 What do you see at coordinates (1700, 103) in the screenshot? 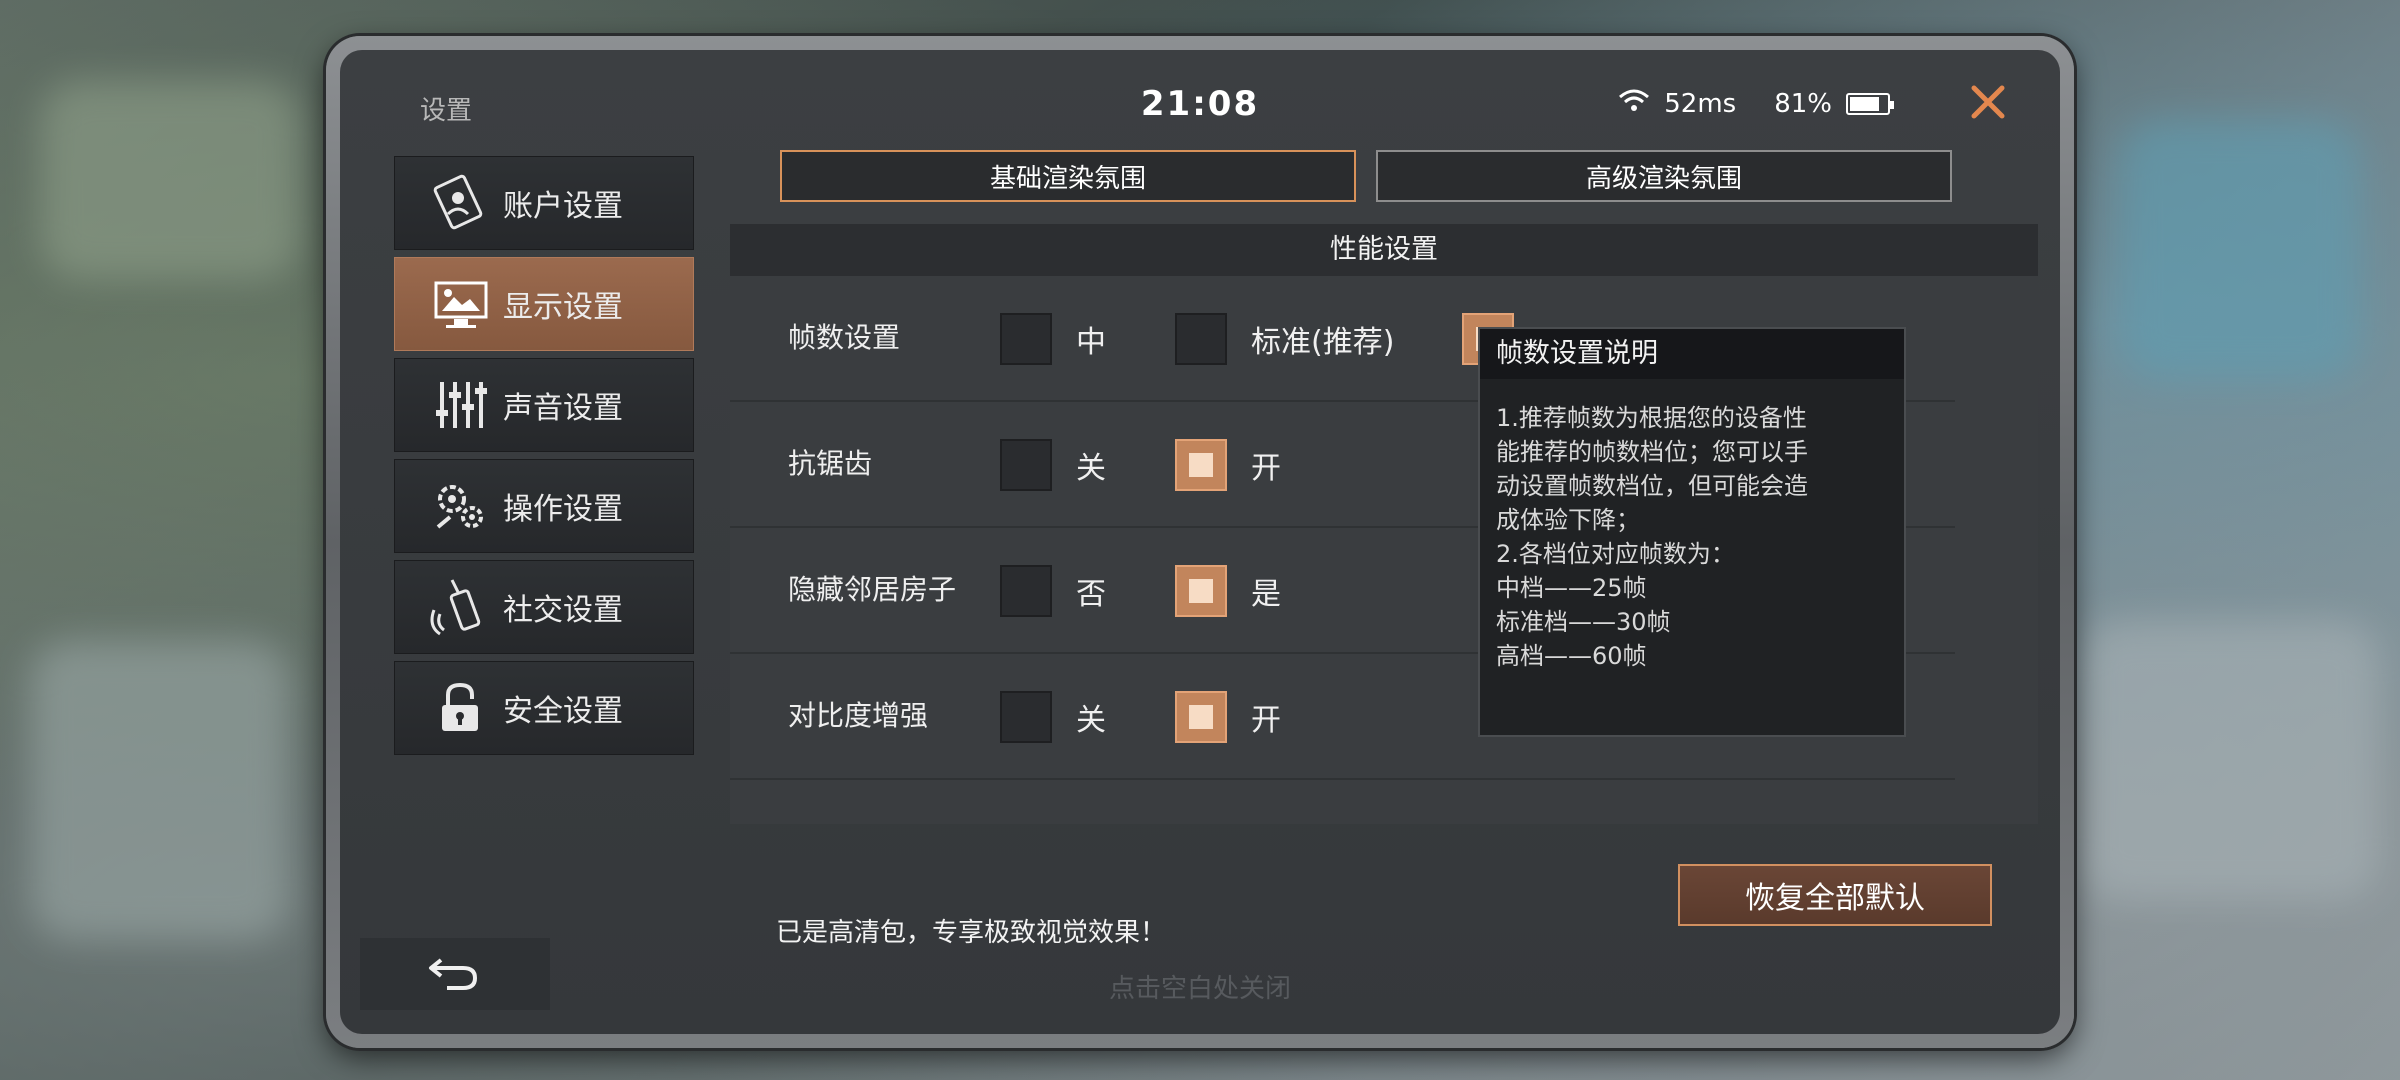
I see `ping-value: 52ms` at bounding box center [1700, 103].